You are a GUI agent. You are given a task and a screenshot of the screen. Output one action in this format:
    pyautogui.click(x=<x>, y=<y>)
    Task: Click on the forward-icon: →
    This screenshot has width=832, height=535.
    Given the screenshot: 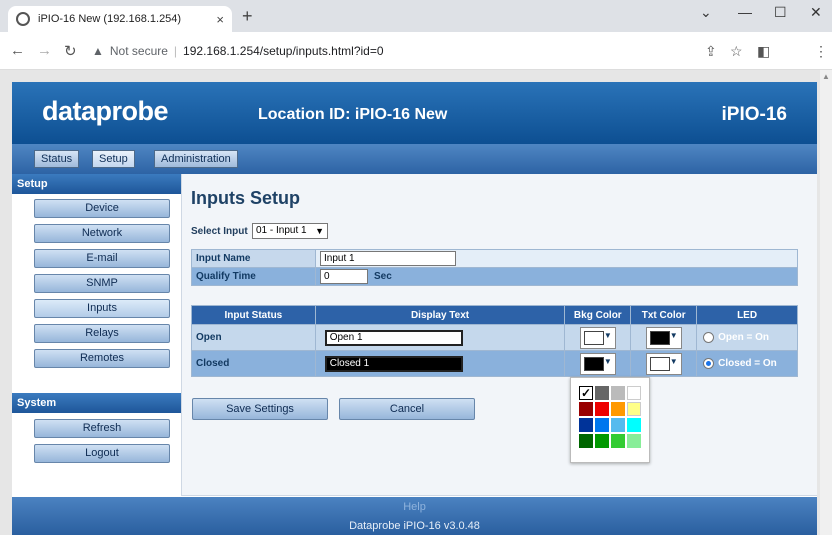 What is the action you would take?
    pyautogui.click(x=44, y=50)
    